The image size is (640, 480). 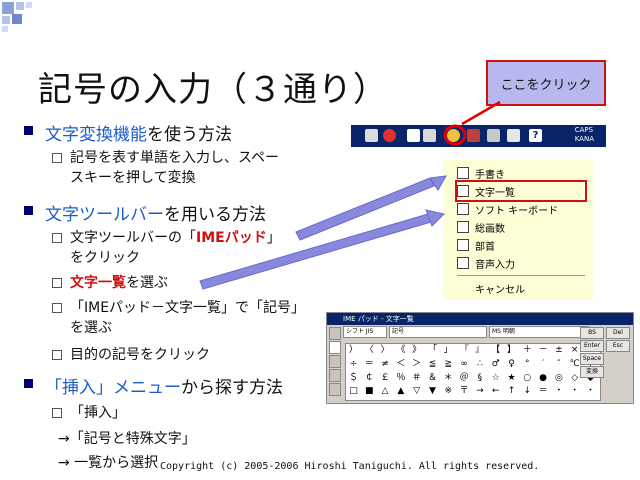 I want to click on symbol-cell: §, so click(x=479, y=378).